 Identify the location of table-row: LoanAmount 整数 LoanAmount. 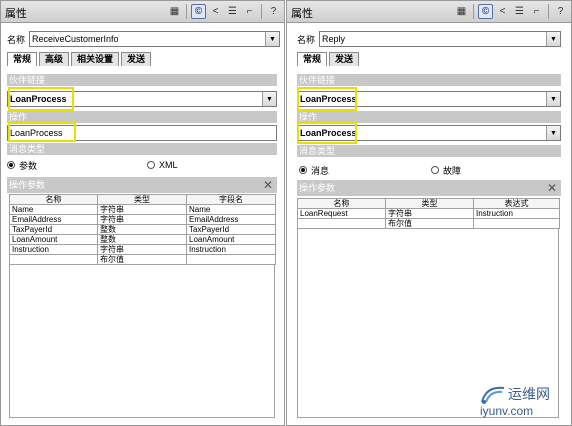
(142, 239).